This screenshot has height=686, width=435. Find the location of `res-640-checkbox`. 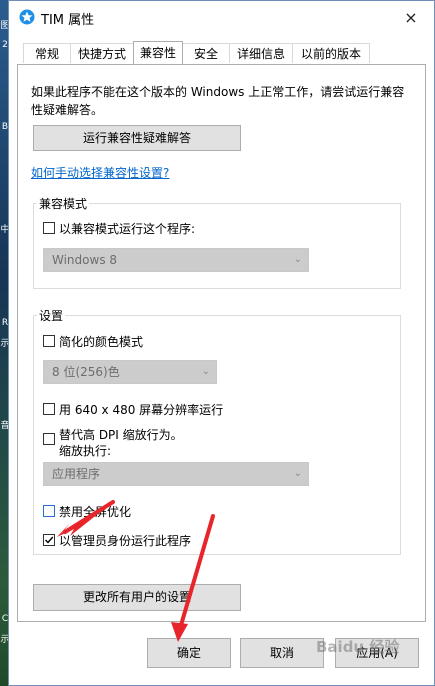

res-640-checkbox is located at coordinates (49, 409).